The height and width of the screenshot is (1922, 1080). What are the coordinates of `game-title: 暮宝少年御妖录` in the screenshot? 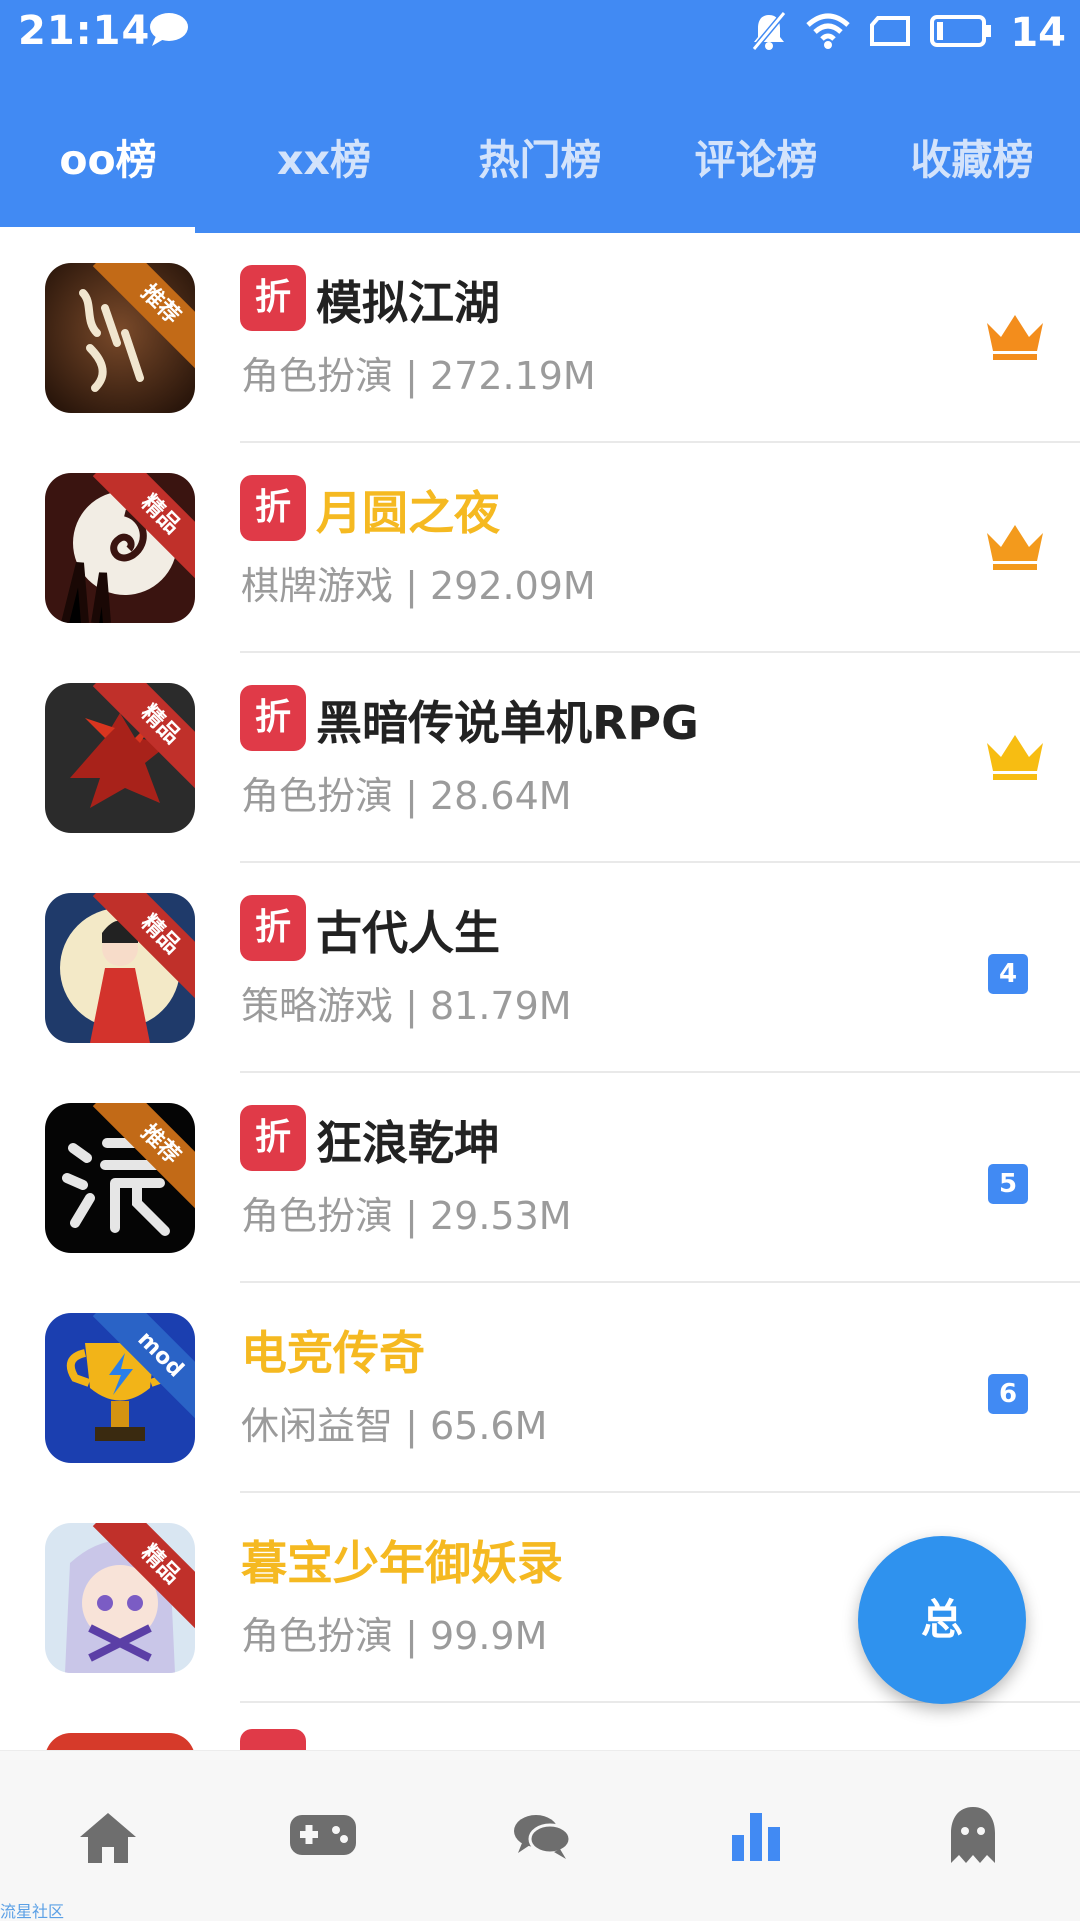 It's located at (402, 1560).